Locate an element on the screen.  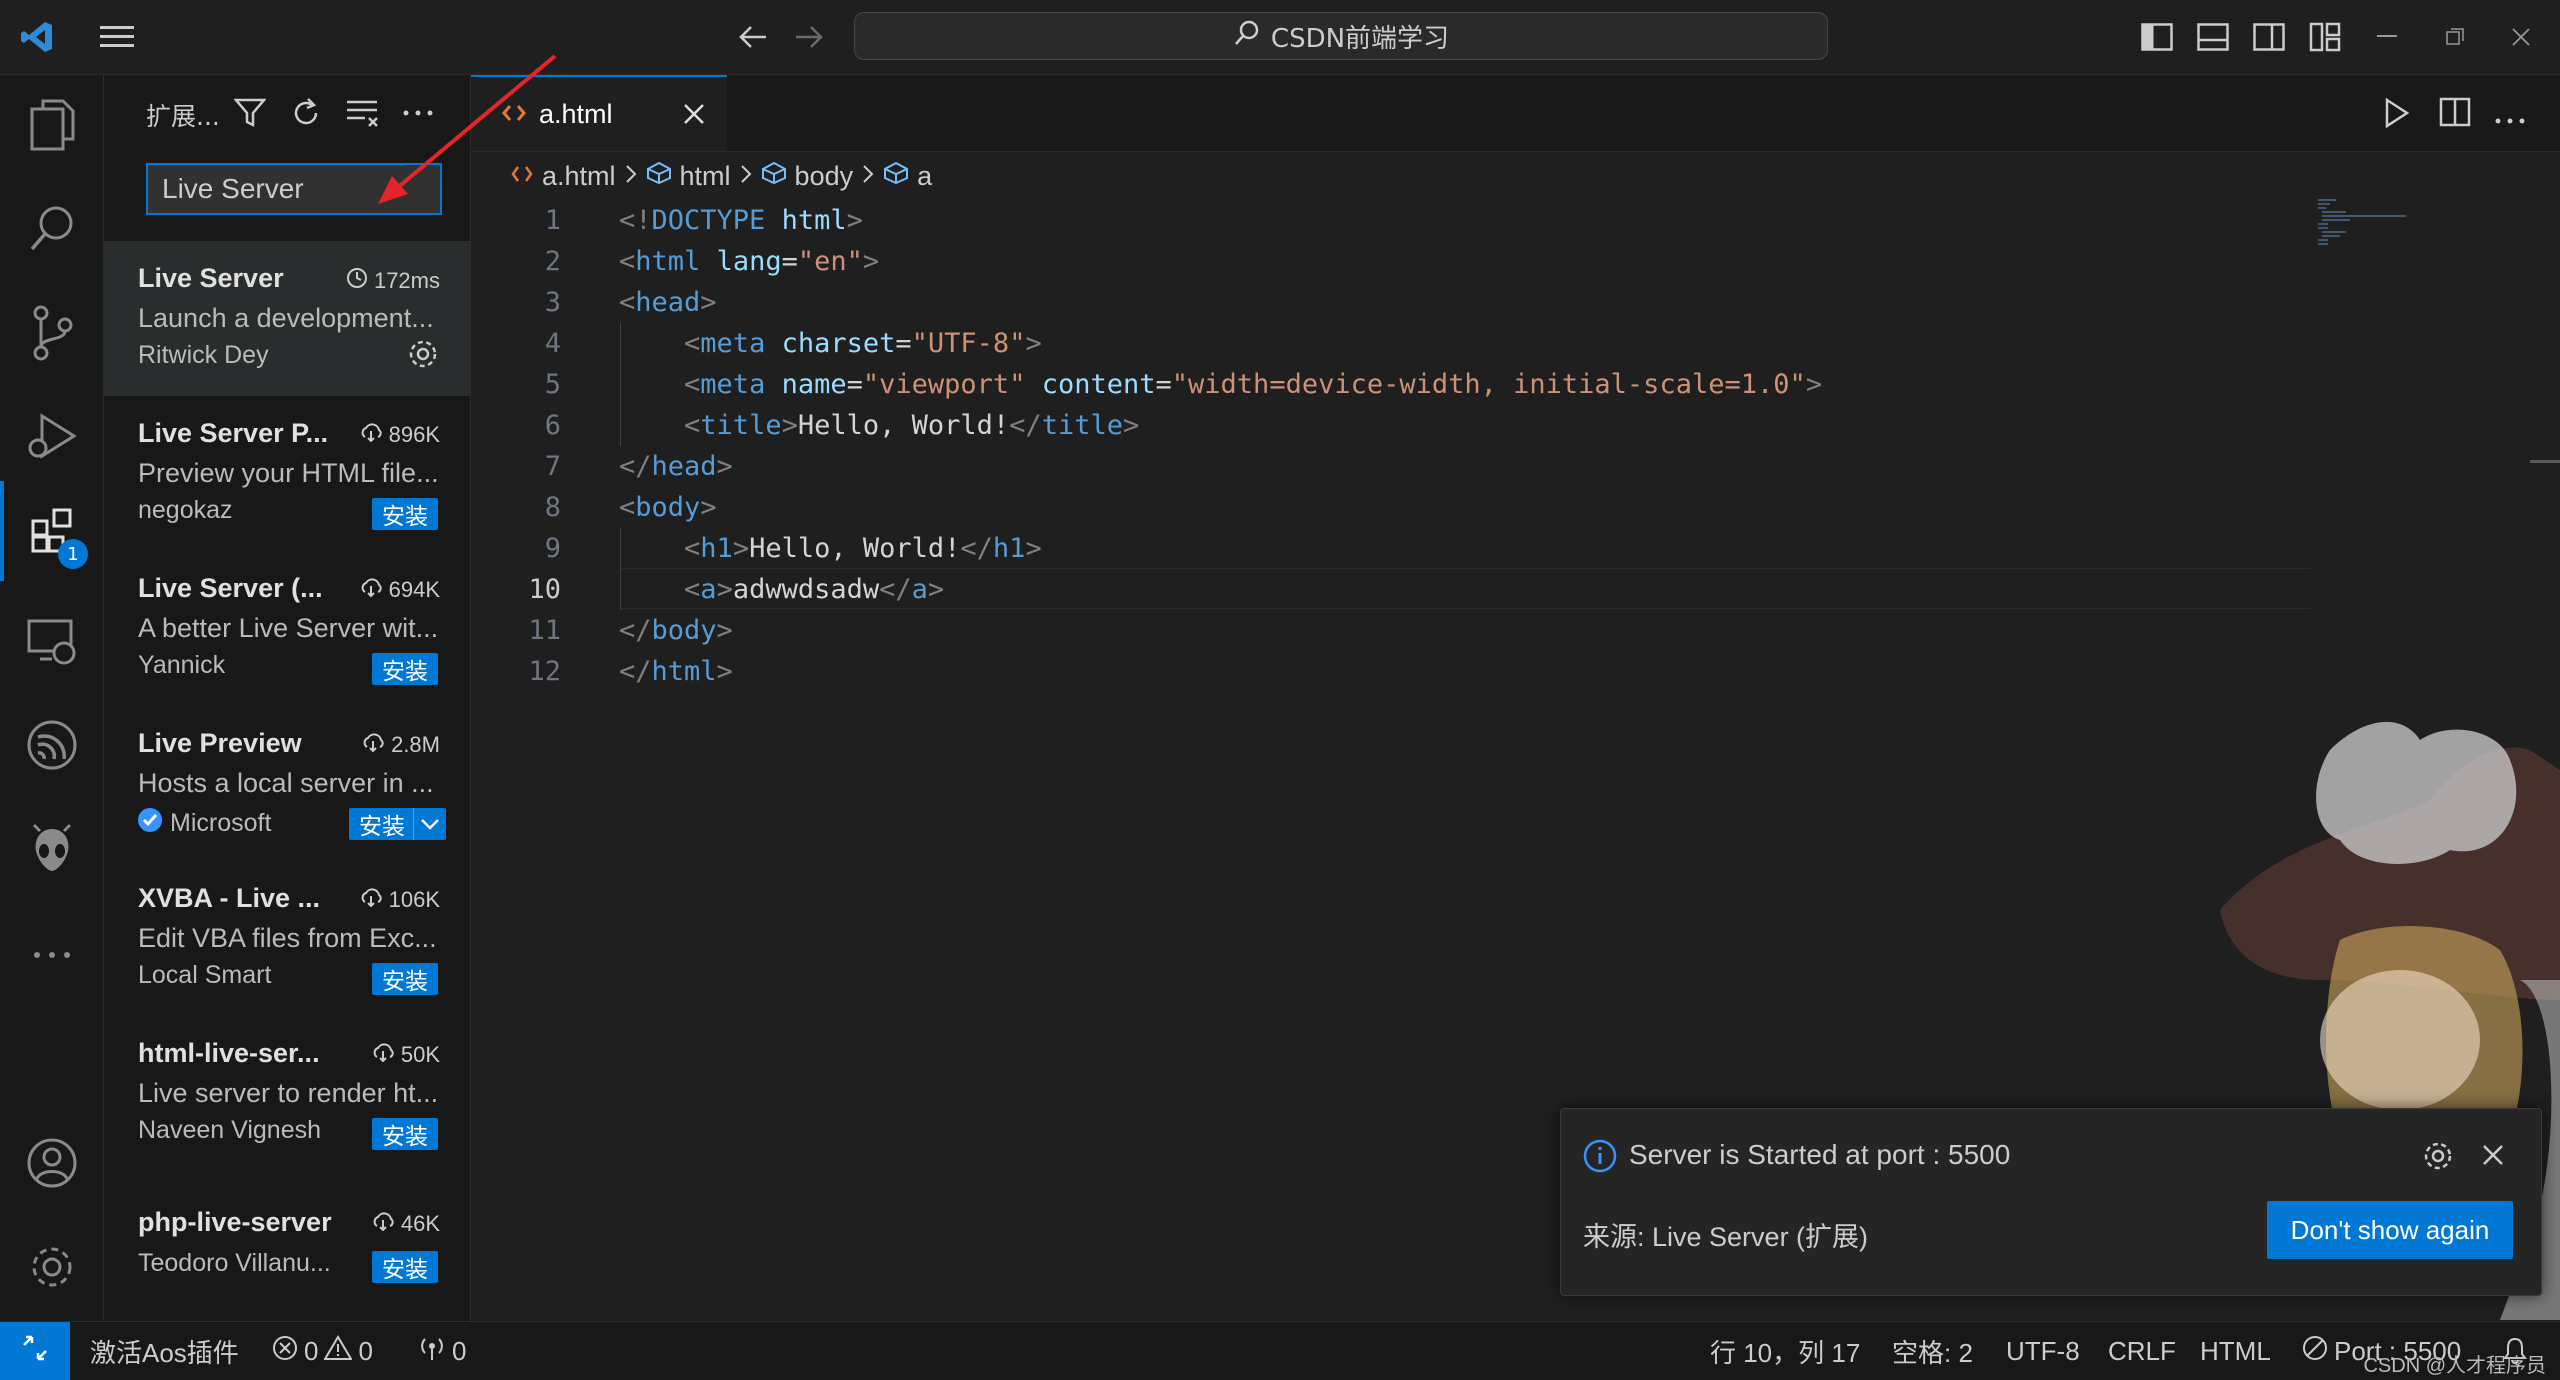
manage-gear-icon is located at coordinates (423, 356).